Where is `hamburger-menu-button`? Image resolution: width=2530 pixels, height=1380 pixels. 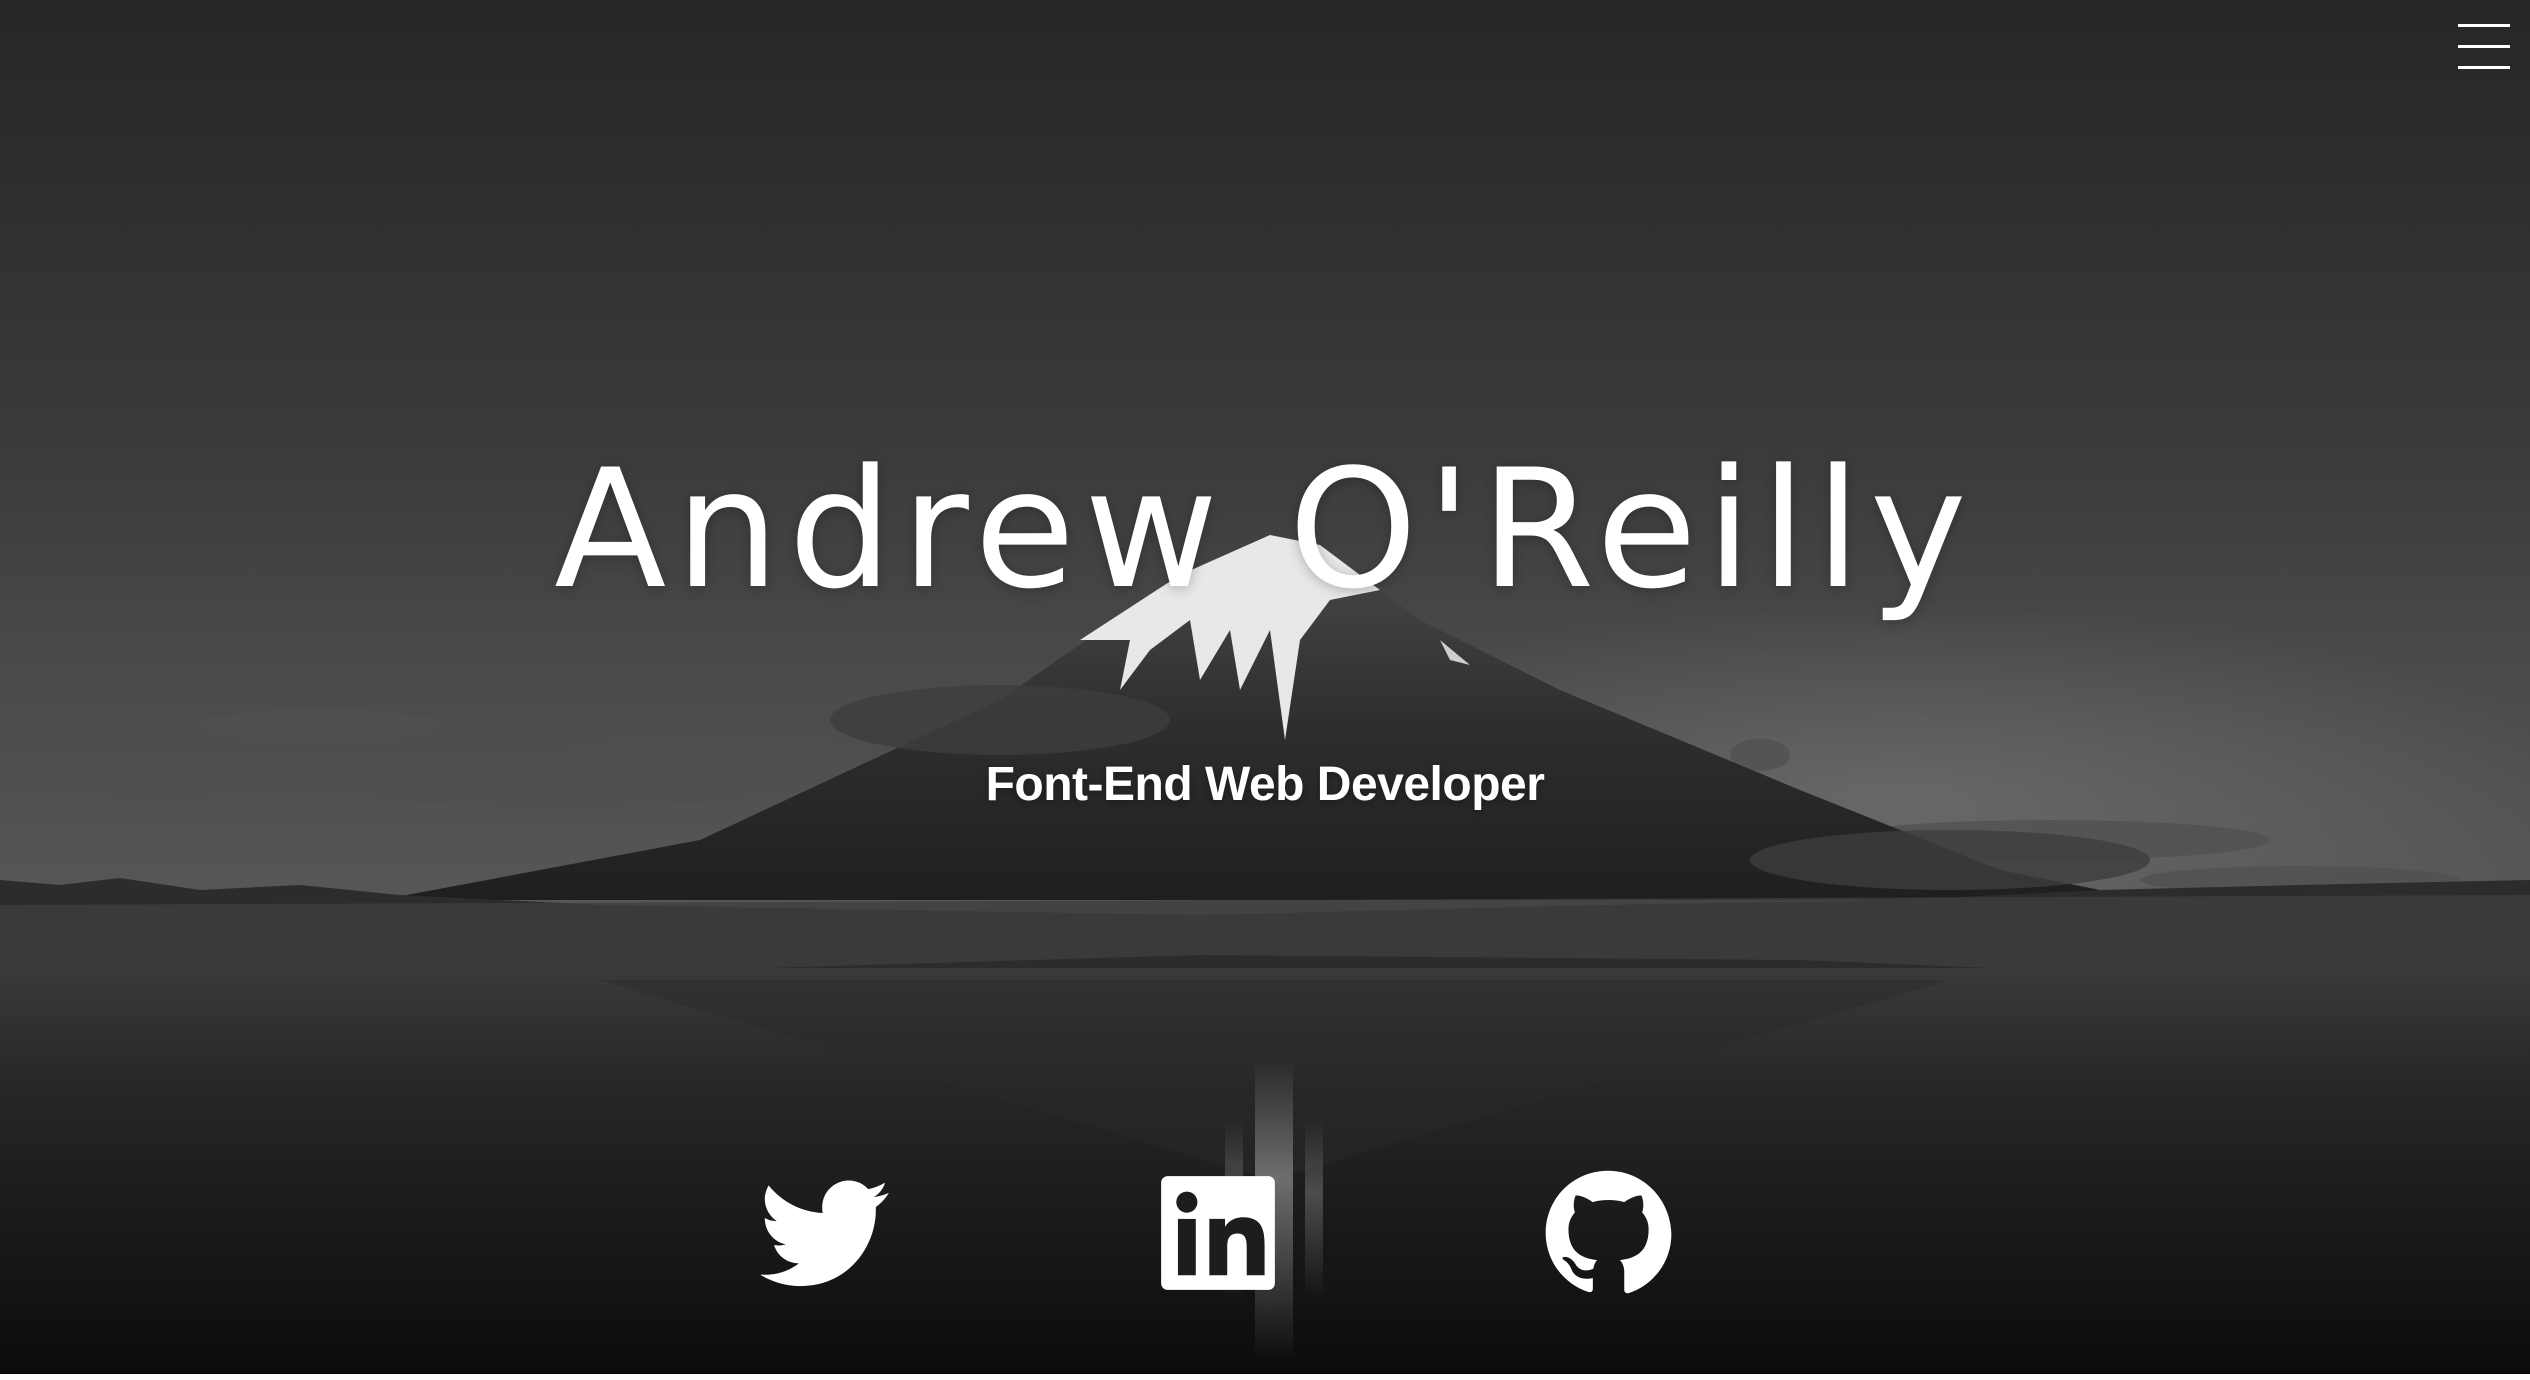
hamburger-menu-button is located at coordinates (2484, 47).